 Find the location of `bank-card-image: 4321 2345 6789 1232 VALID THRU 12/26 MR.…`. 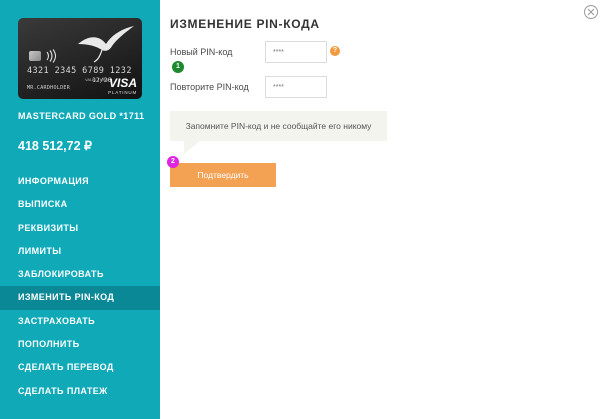

bank-card-image: 4321 2345 6789 1232 VALID THRU 12/26 MR.… is located at coordinates (80, 58).